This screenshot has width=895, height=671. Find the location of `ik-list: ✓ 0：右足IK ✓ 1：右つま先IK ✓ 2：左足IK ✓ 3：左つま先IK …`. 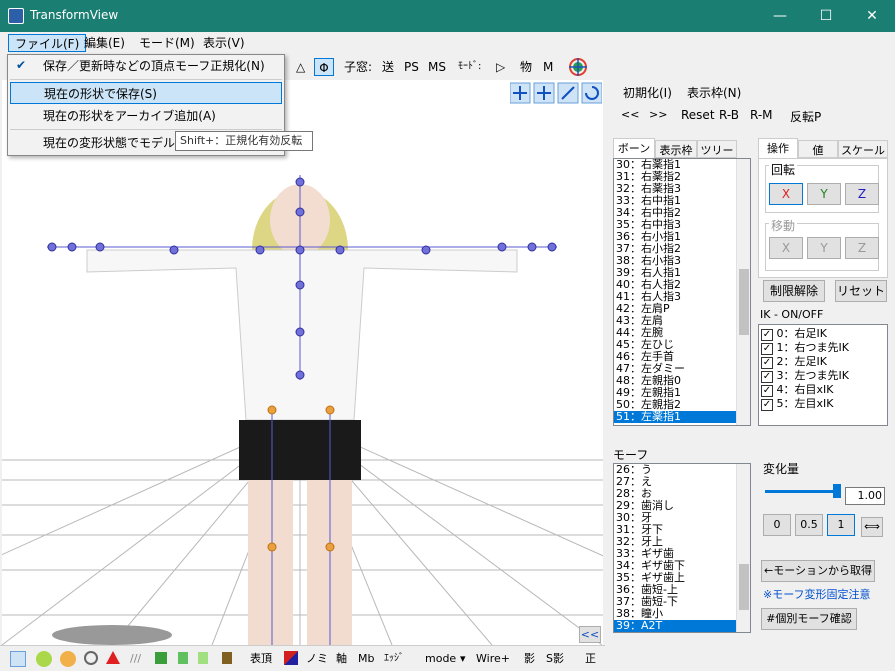

ik-list: ✓ 0：右足IK ✓ 1：右つま先IK ✓ 2：左足IK ✓ 3：左つま先IK … is located at coordinates (823, 375).